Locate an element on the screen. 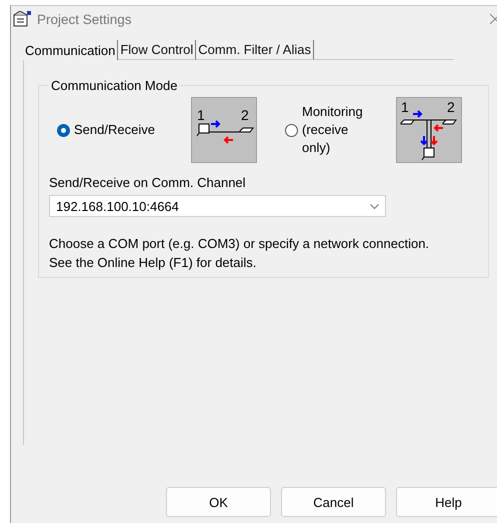 The width and height of the screenshot is (497, 523). dialog-button: OK is located at coordinates (218, 502).